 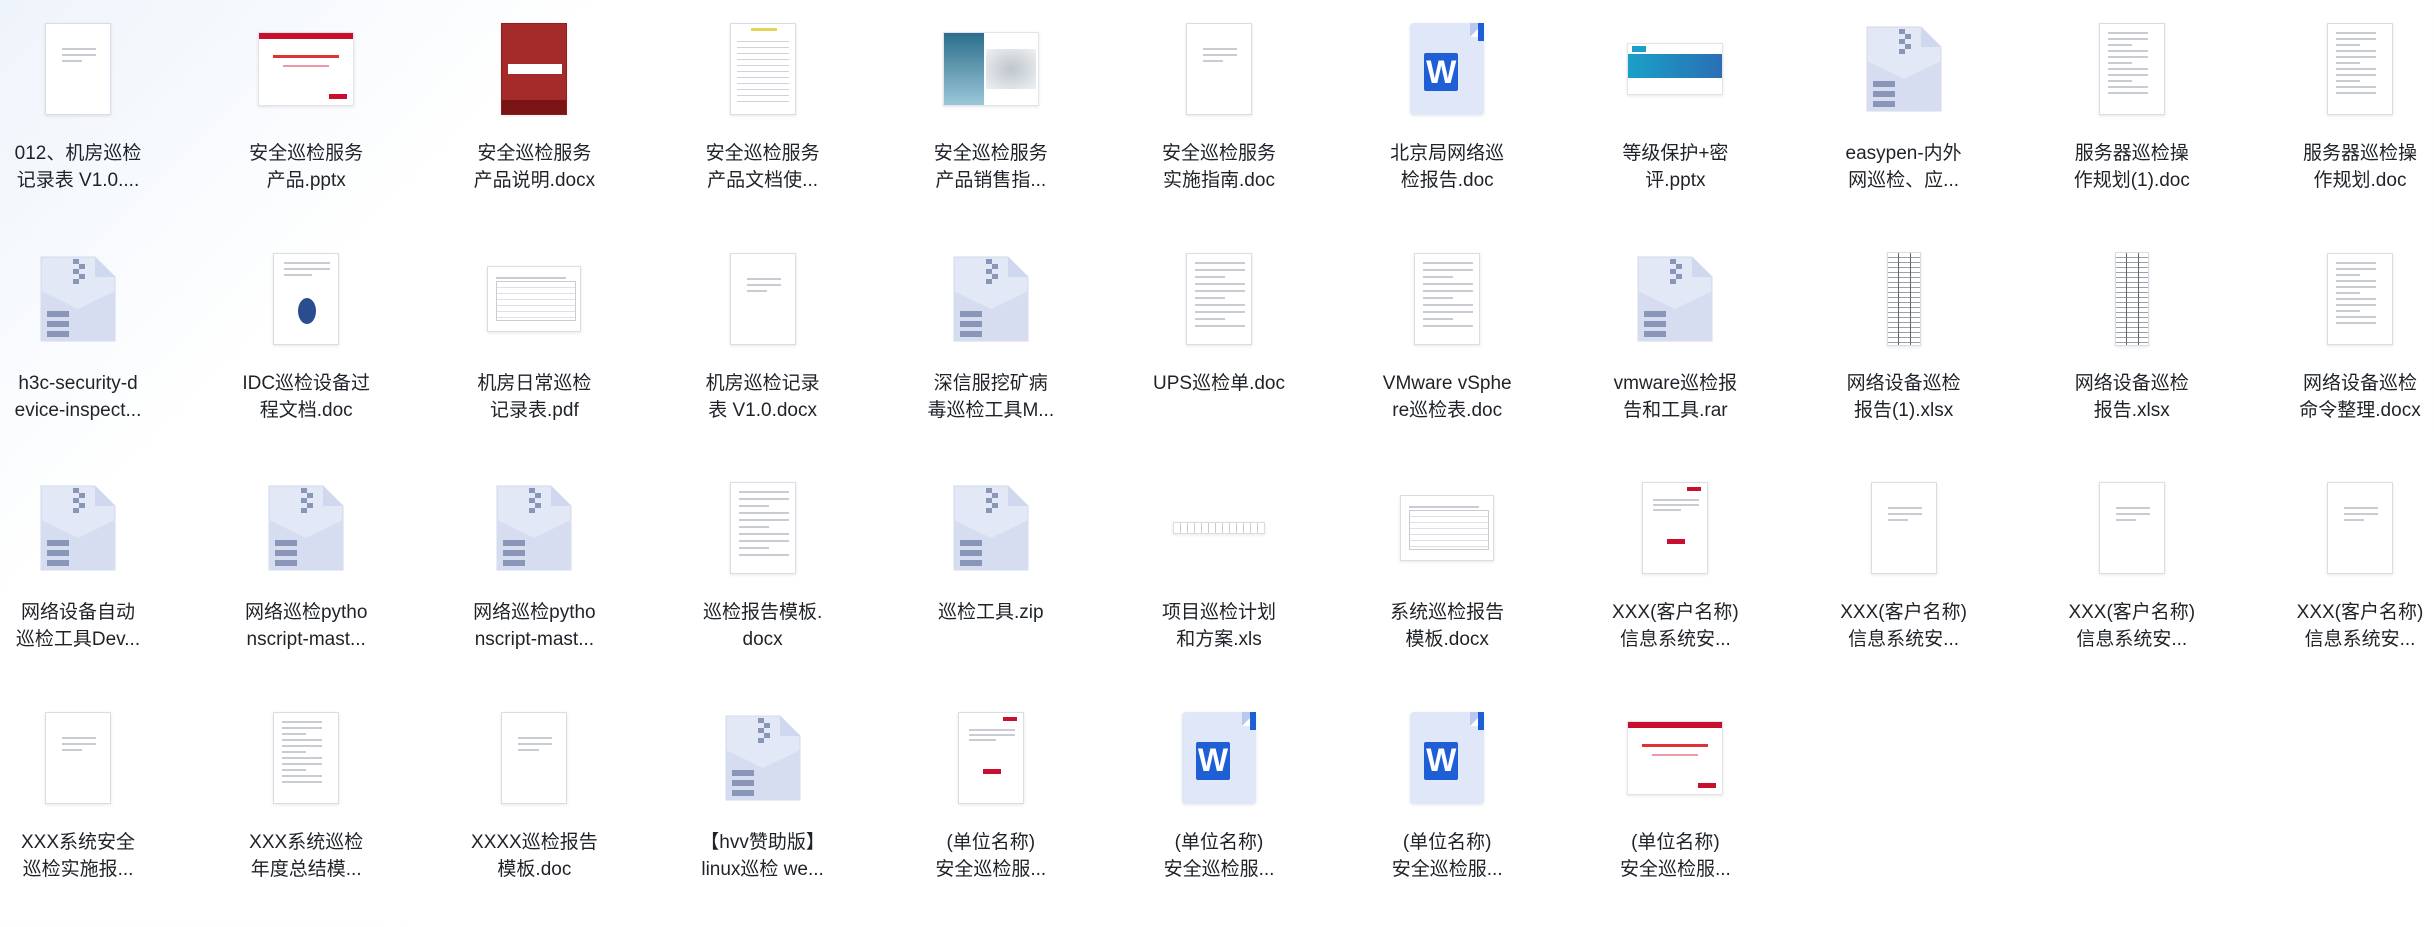 I want to click on file-name: IDC巡检设备过 程文档.doc, so click(x=306, y=397).